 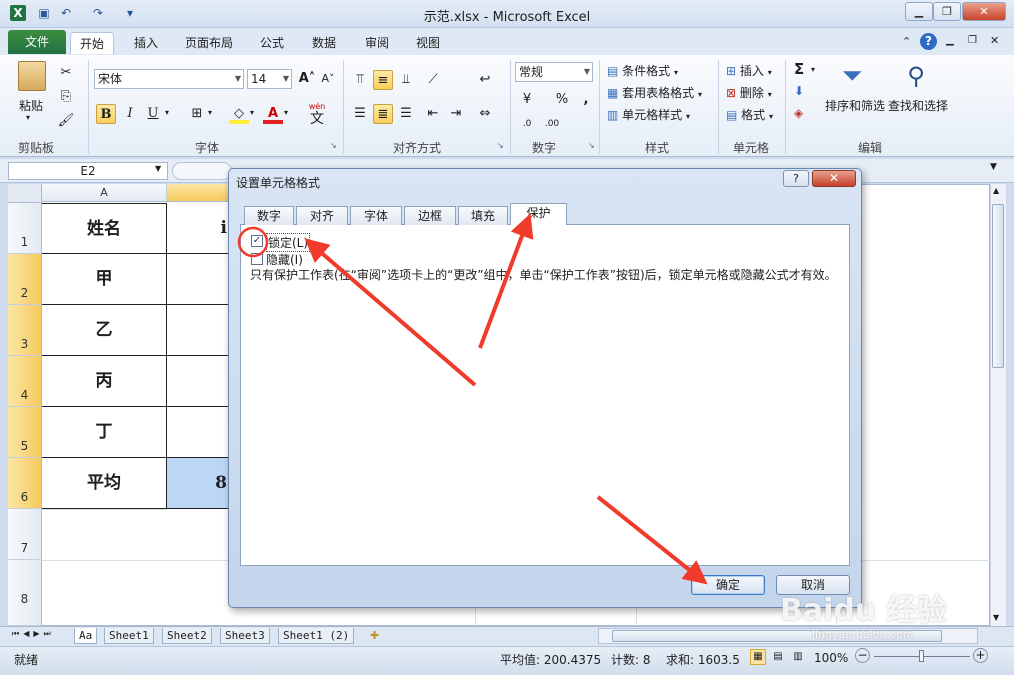 I want to click on cell-styles-button: ▥ 单元格样式 ▾, so click(x=648, y=114).